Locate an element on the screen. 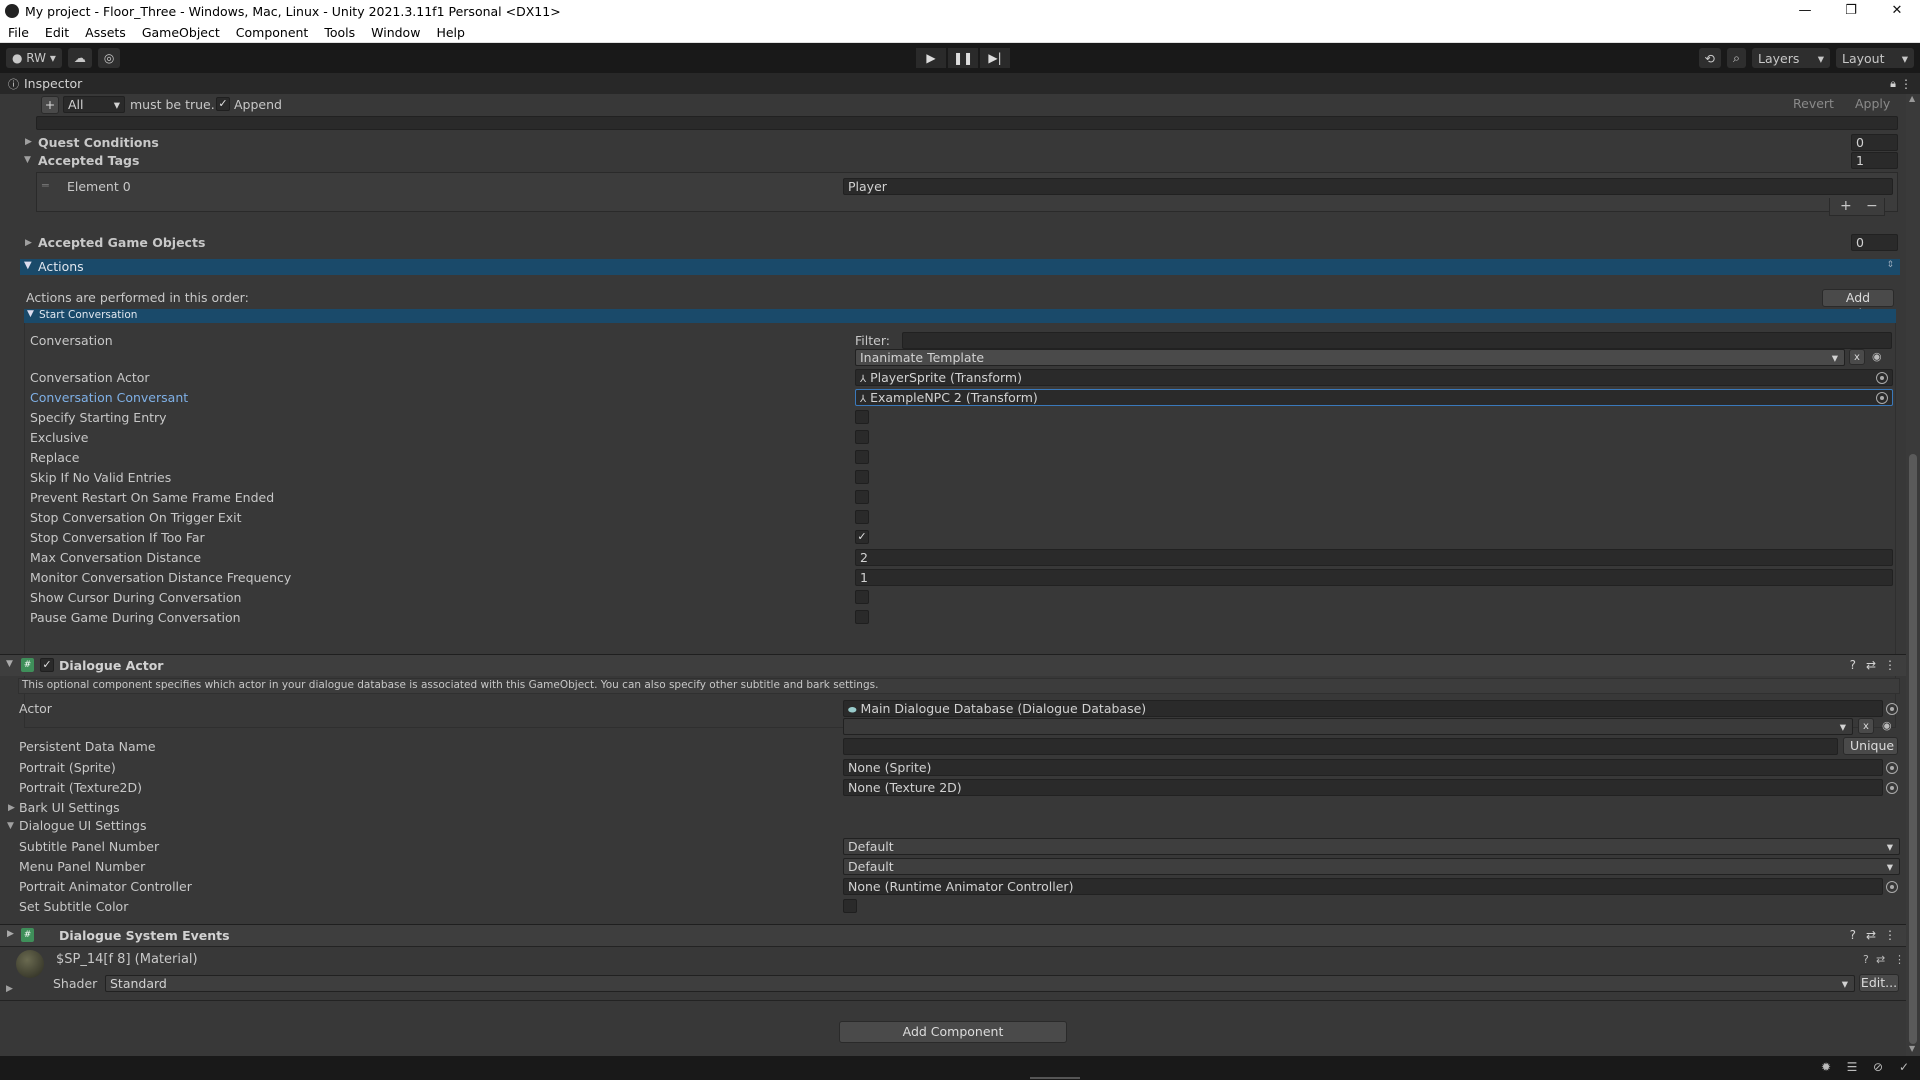  collab-button: ◎ is located at coordinates (109, 58).